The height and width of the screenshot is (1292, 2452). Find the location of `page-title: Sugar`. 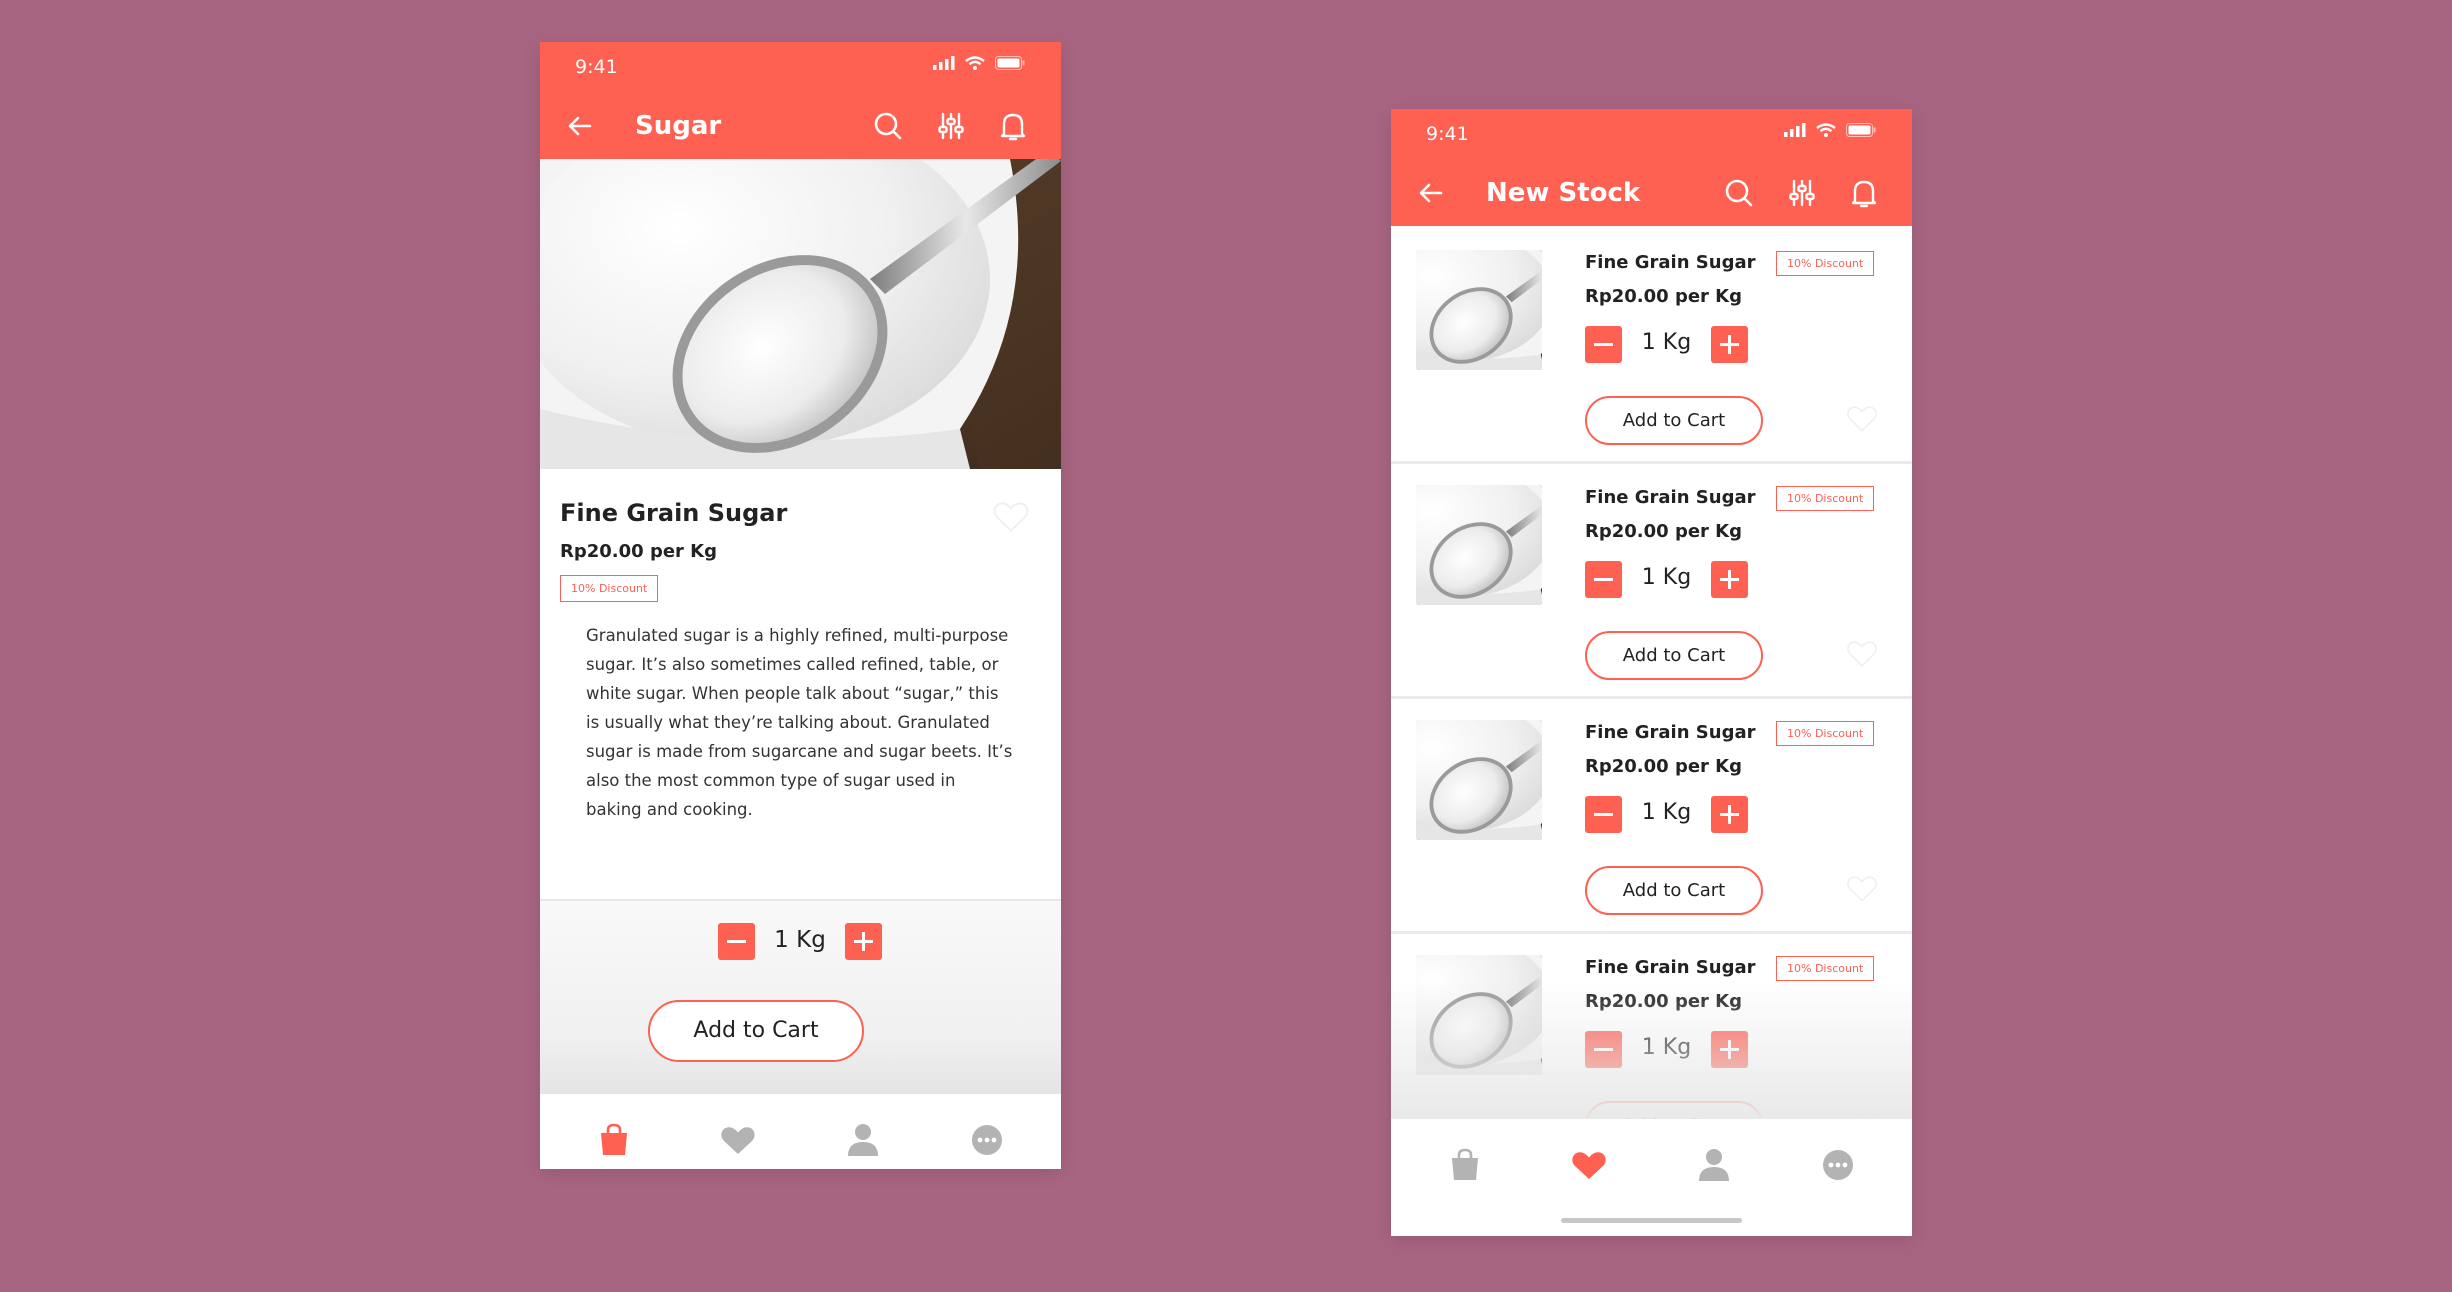

page-title: Sugar is located at coordinates (678, 126).